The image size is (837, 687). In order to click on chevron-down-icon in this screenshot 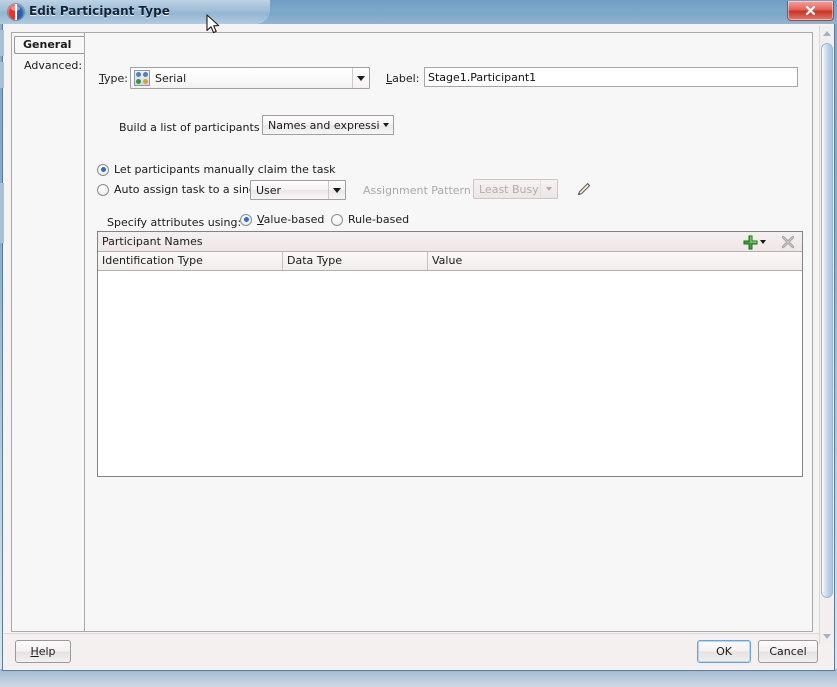, I will do `click(827, 636)`.